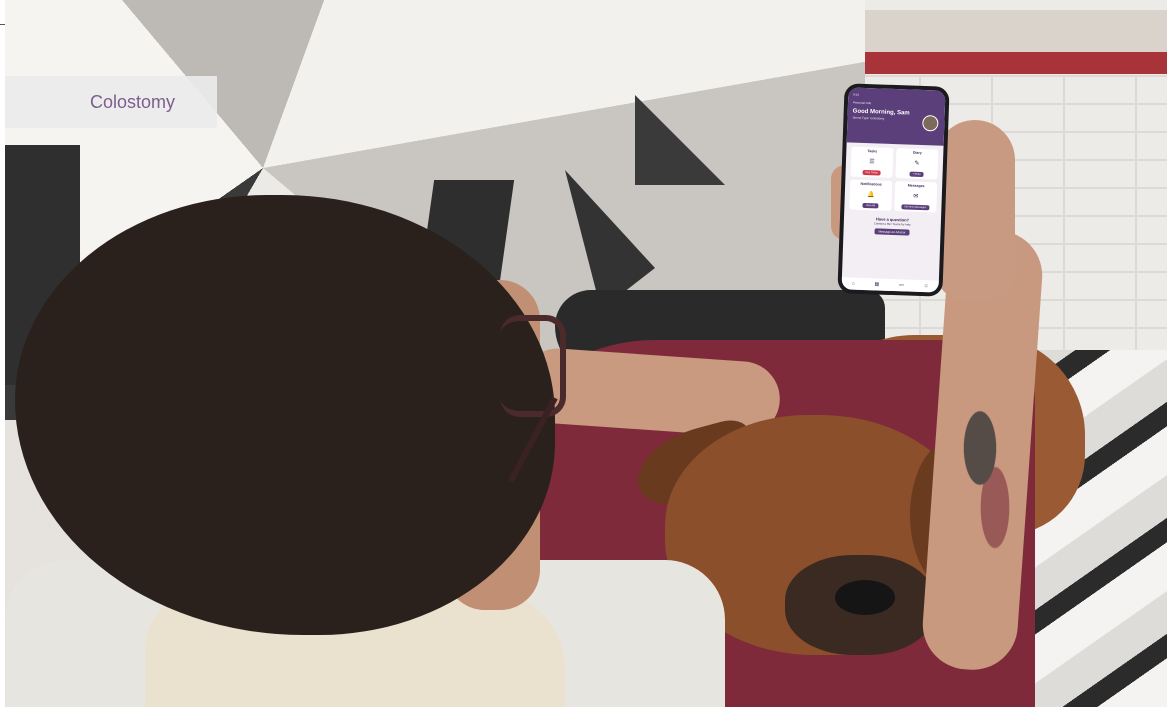  I want to click on card-messages: Messages ✉ No New Messages, so click(916, 197).